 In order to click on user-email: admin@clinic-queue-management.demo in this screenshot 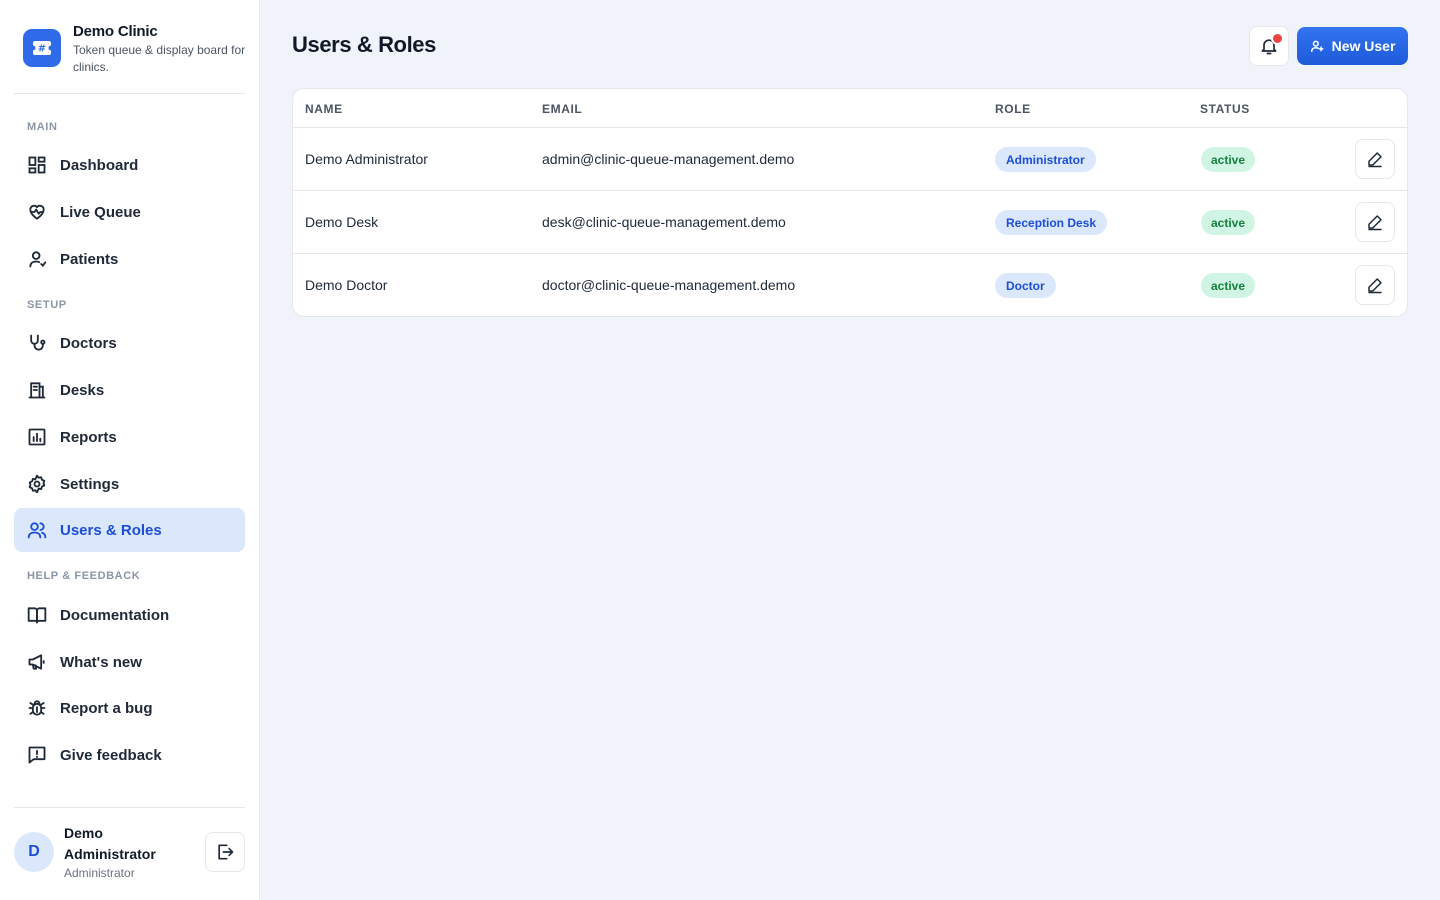, I will do `click(668, 159)`.